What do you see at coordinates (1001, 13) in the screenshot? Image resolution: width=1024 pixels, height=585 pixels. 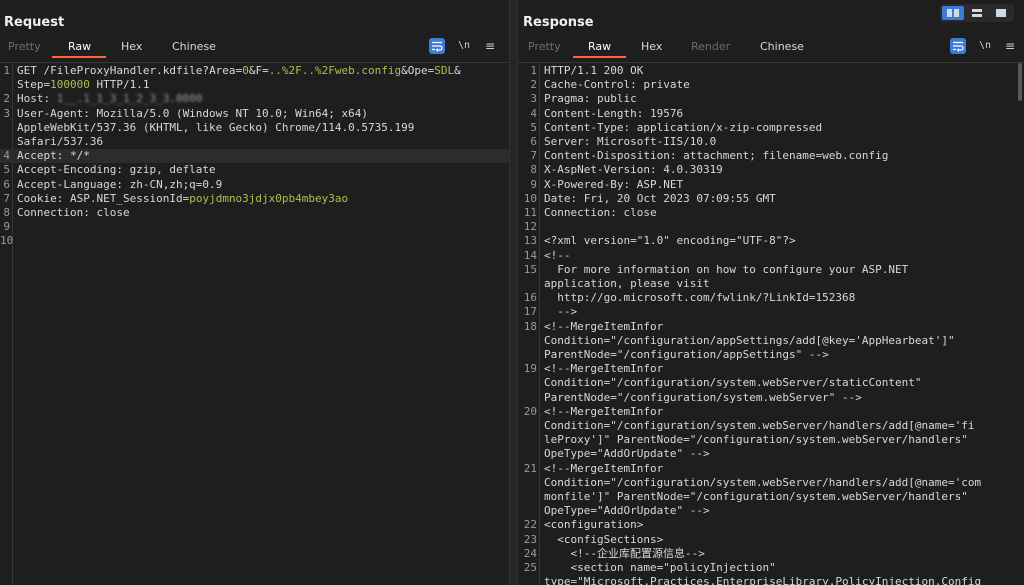 I see `layout-single-button` at bounding box center [1001, 13].